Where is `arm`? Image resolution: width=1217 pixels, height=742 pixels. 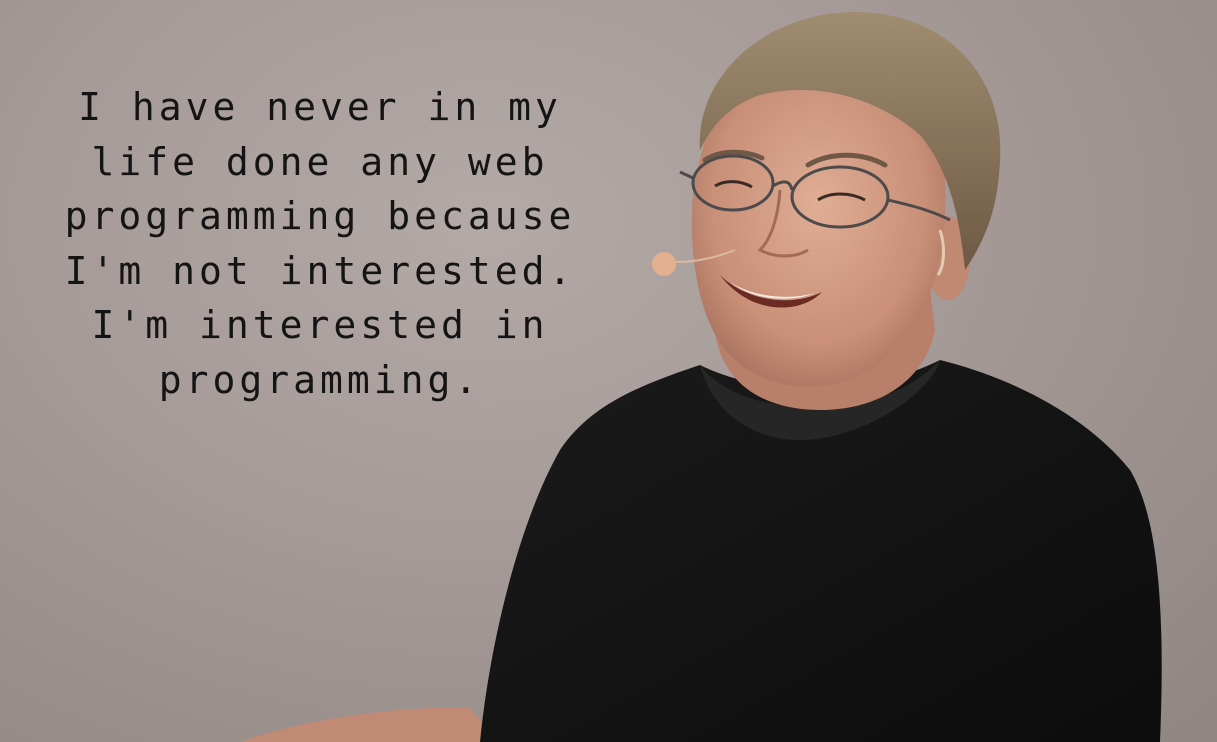
arm is located at coordinates (370, 724).